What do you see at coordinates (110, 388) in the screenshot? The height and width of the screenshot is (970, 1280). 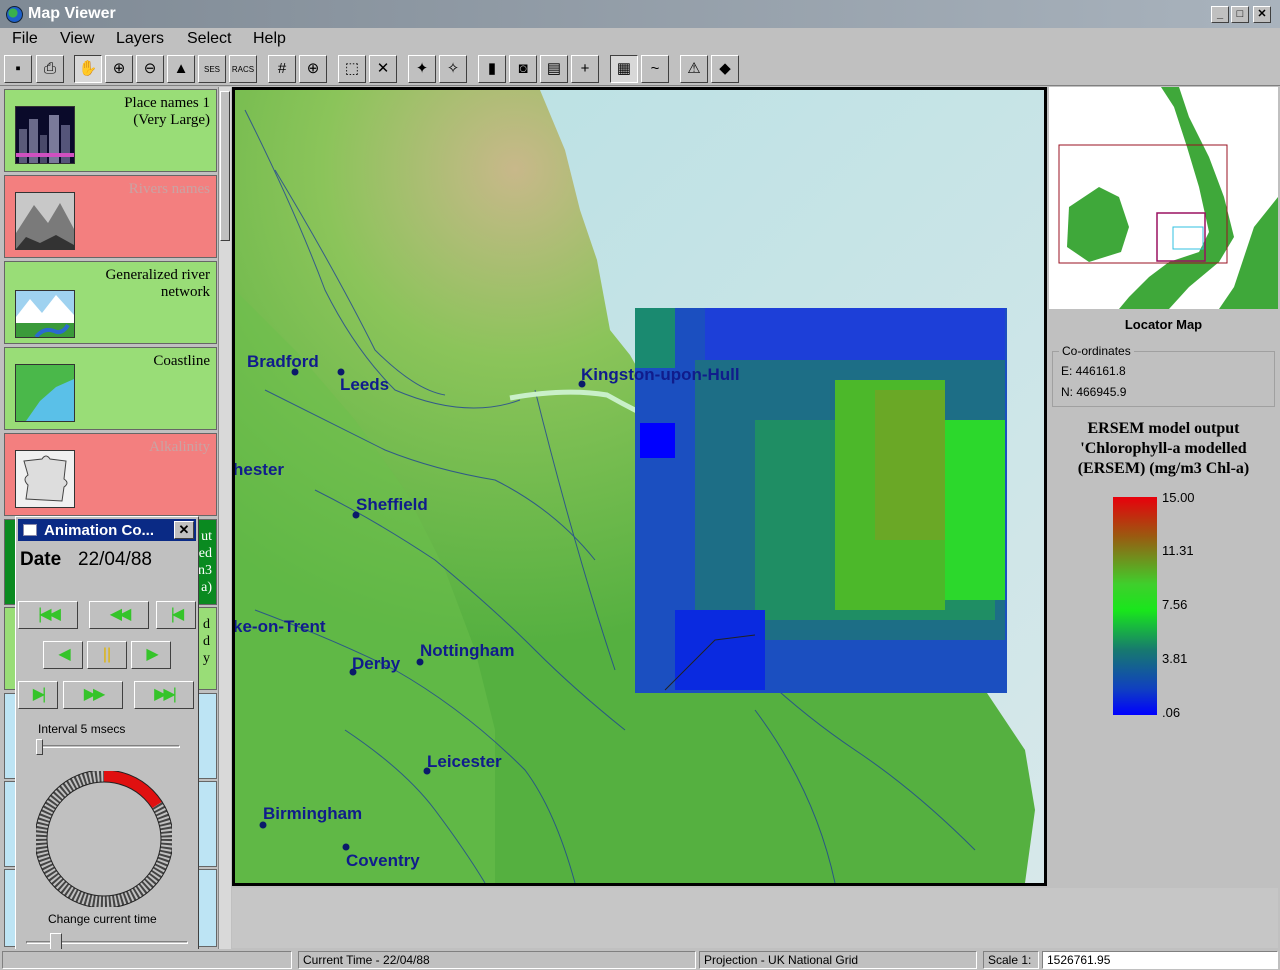 I see `layer-coastline: Coastline` at bounding box center [110, 388].